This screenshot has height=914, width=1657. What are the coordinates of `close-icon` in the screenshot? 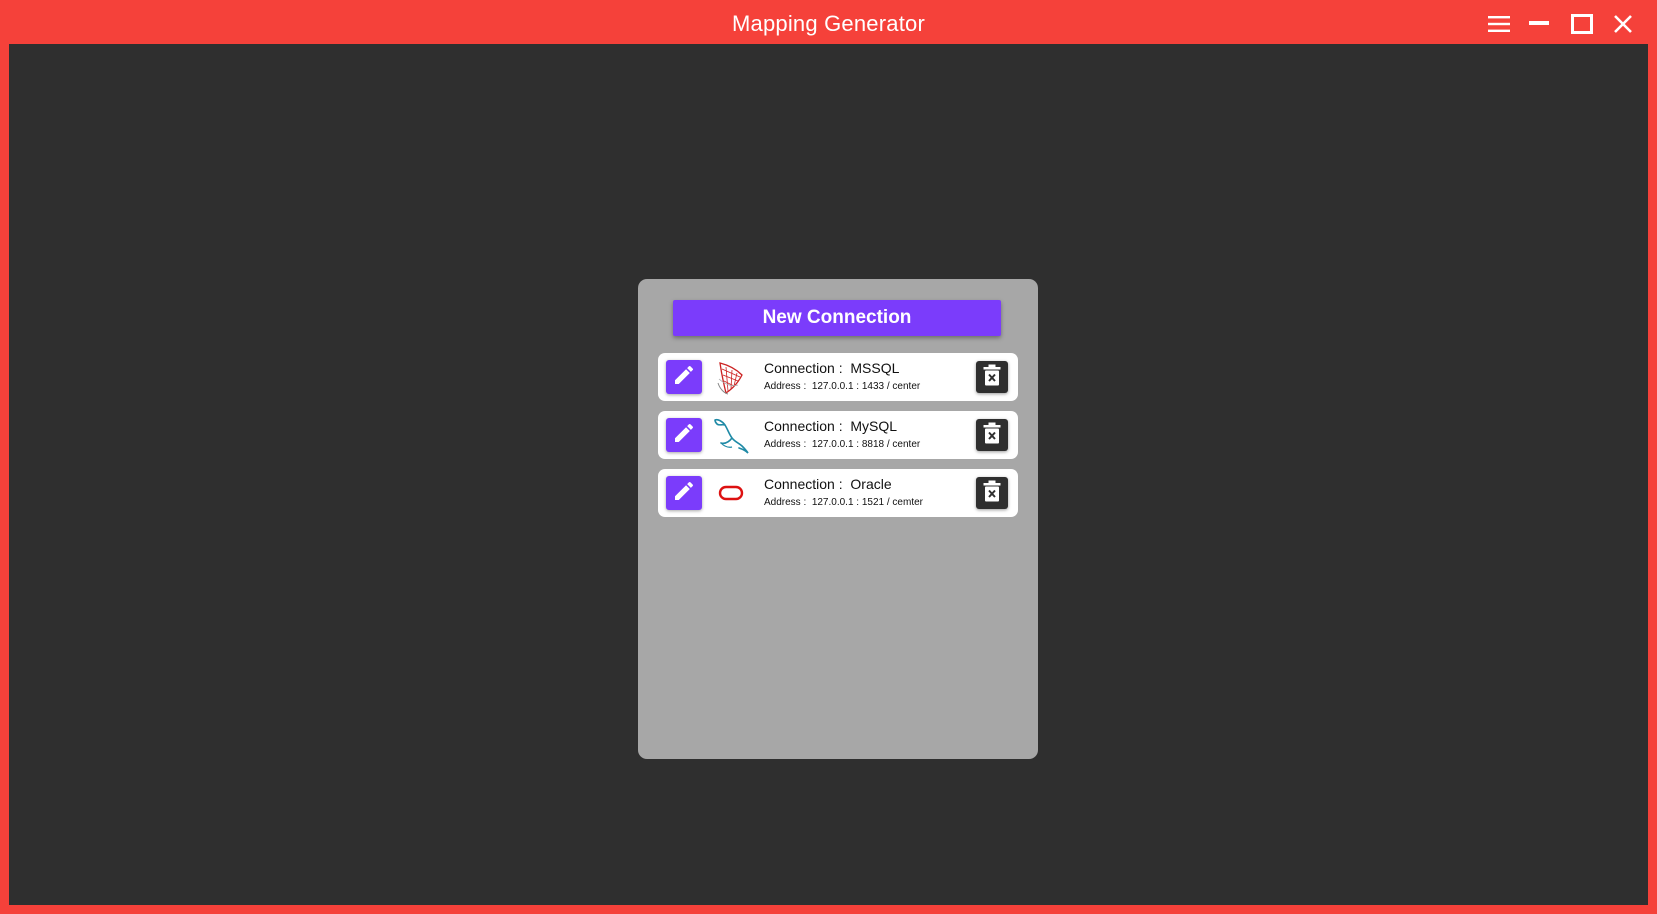 It's located at (1623, 24).